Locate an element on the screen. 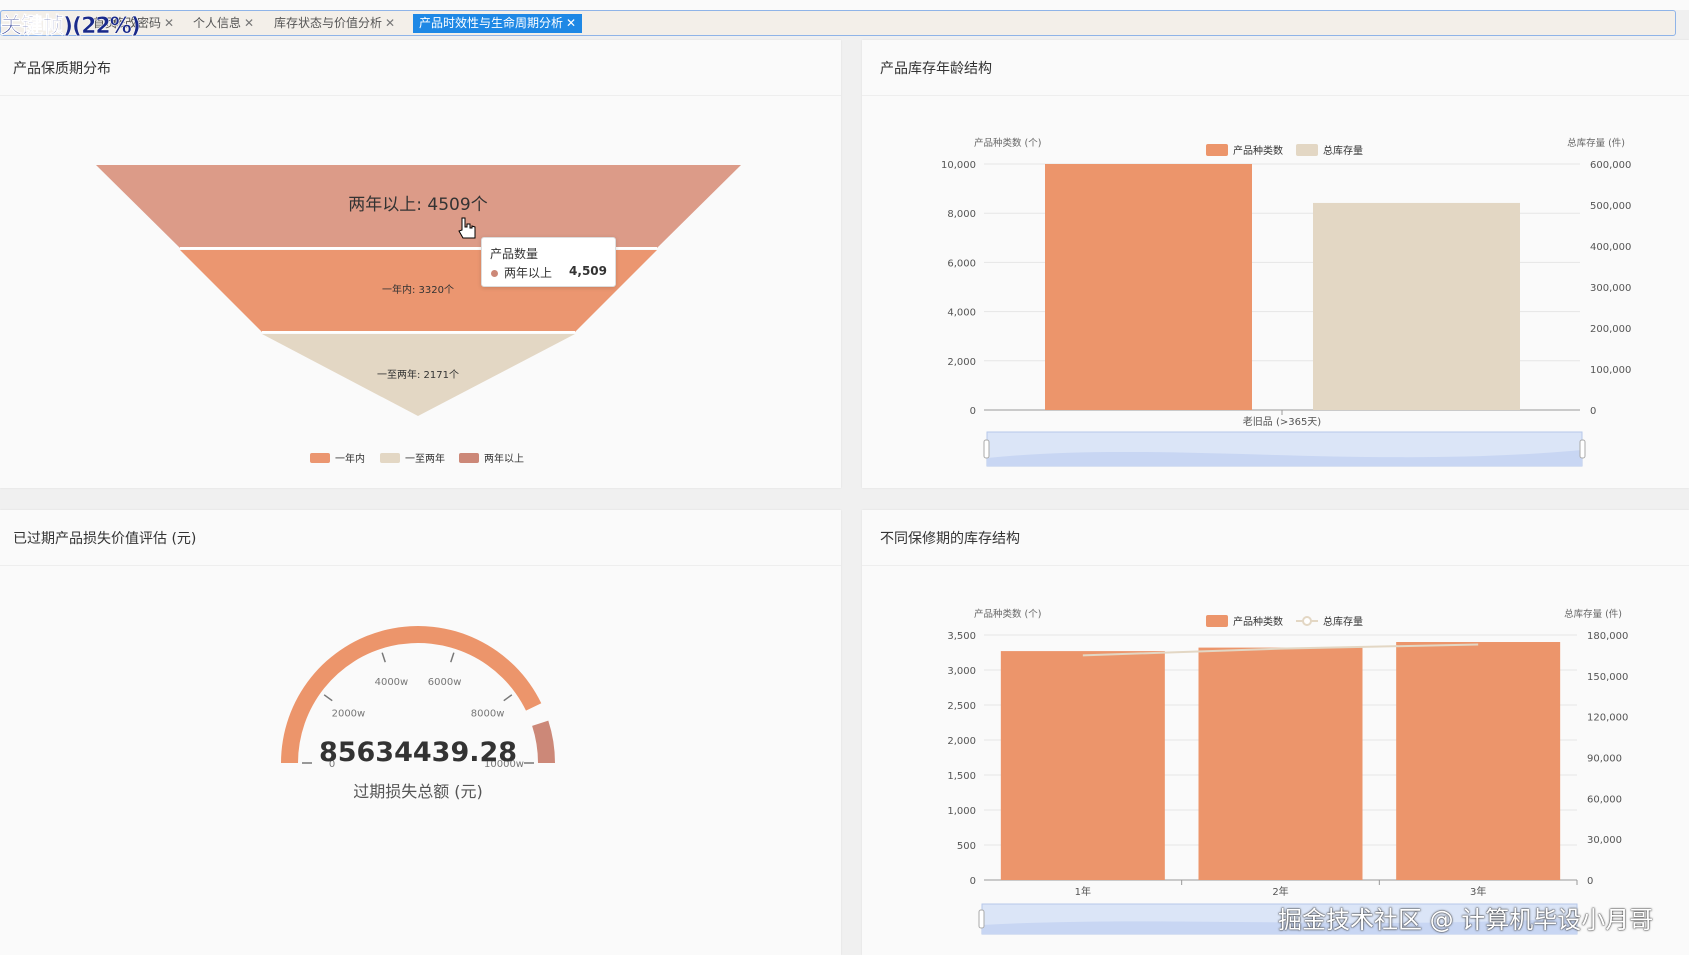 The image size is (1689, 955). y-left-tick-label: 1,000 is located at coordinates (961, 811).